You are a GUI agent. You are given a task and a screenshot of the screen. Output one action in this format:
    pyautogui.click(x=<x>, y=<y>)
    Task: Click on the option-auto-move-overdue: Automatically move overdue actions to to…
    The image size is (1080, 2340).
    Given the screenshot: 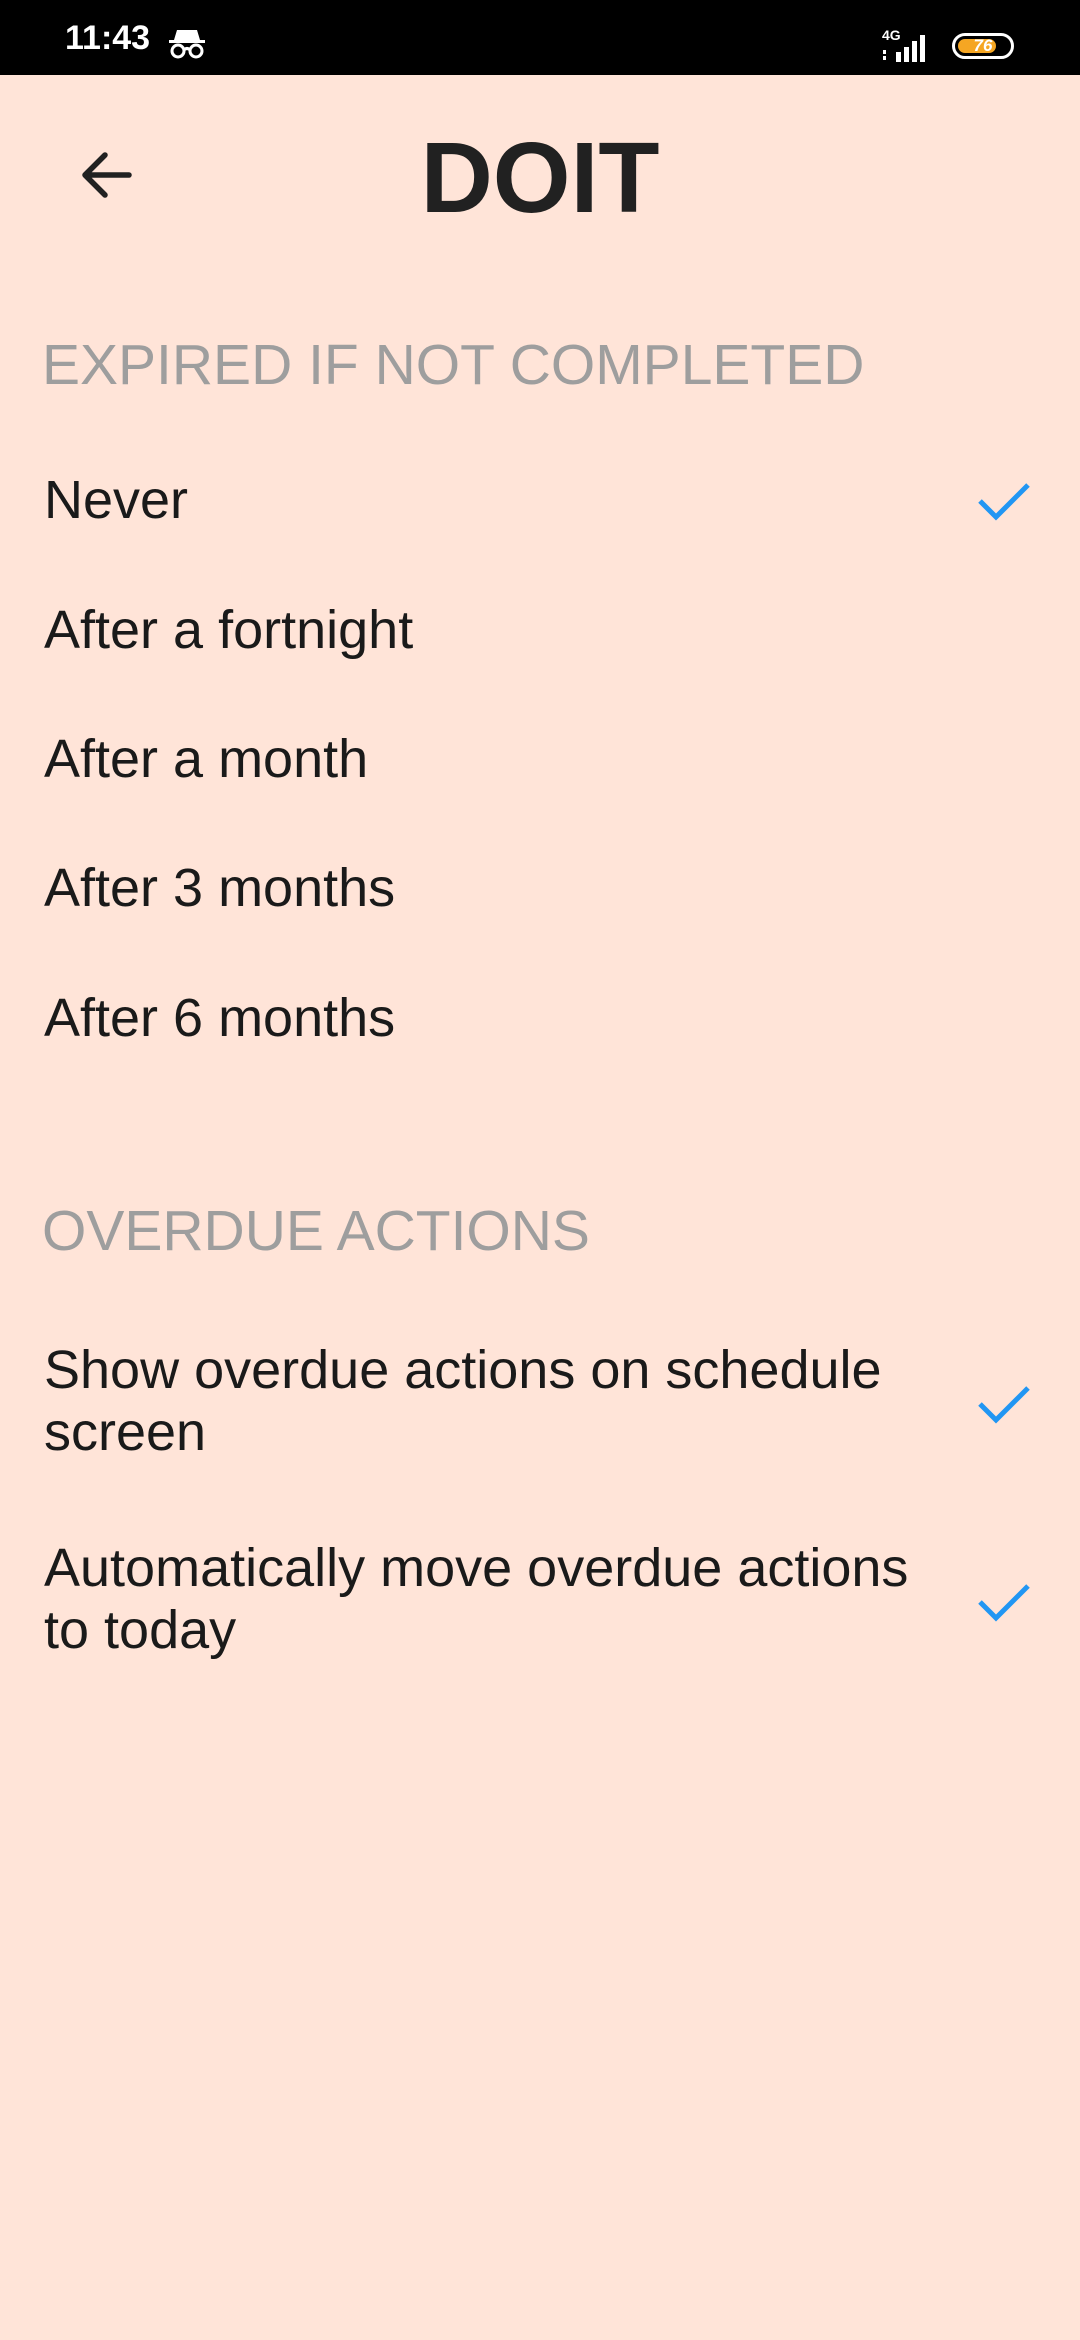 What is the action you would take?
    pyautogui.click(x=540, y=1602)
    